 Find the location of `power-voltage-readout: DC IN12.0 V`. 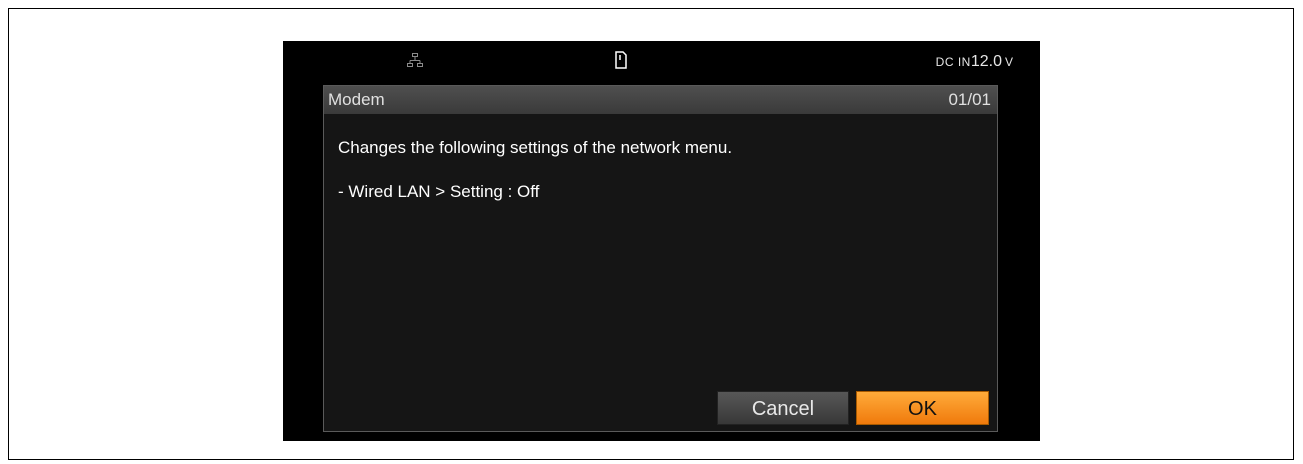

power-voltage-readout: DC IN12.0 V is located at coordinates (974, 62).